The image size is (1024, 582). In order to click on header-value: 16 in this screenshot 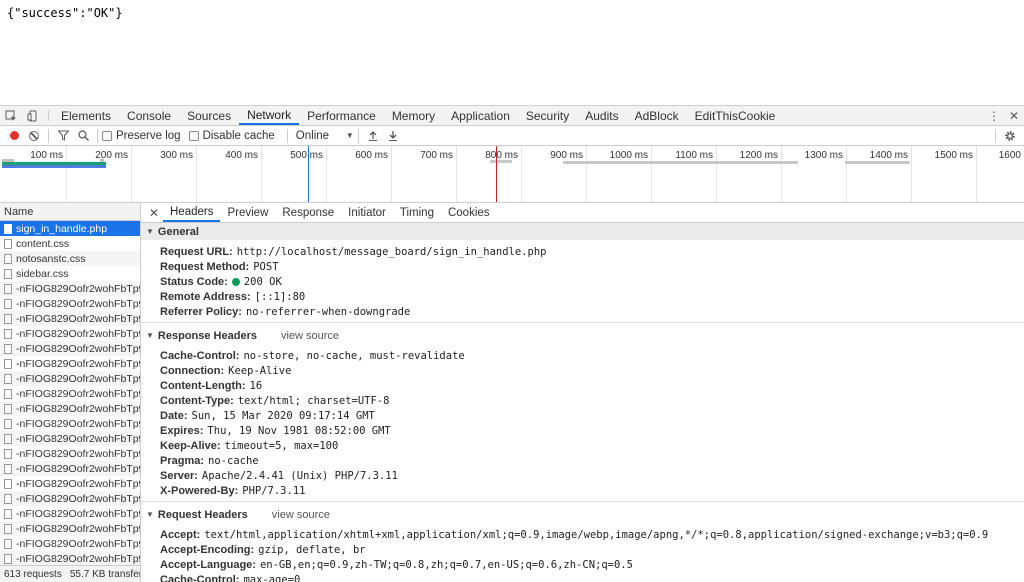, I will do `click(256, 385)`.